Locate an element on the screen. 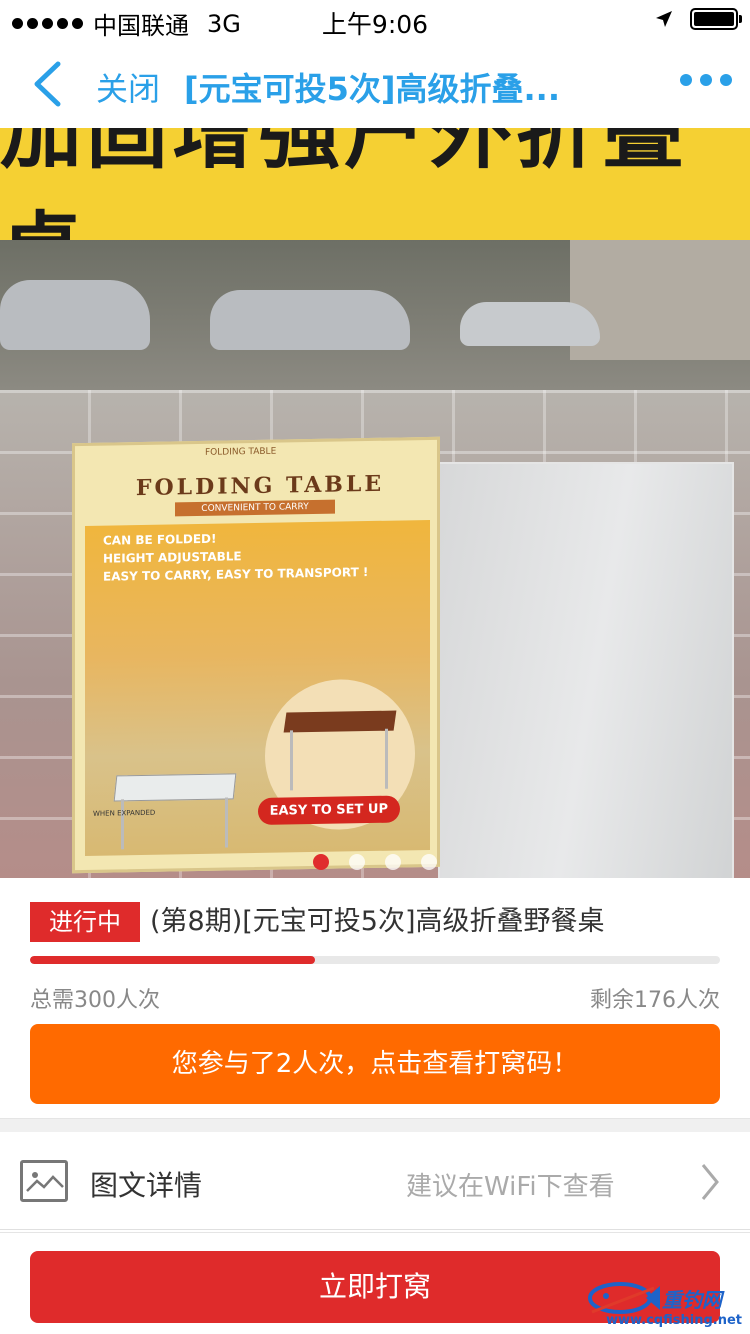  remaining-count: 剩余176人次 is located at coordinates (655, 1000).